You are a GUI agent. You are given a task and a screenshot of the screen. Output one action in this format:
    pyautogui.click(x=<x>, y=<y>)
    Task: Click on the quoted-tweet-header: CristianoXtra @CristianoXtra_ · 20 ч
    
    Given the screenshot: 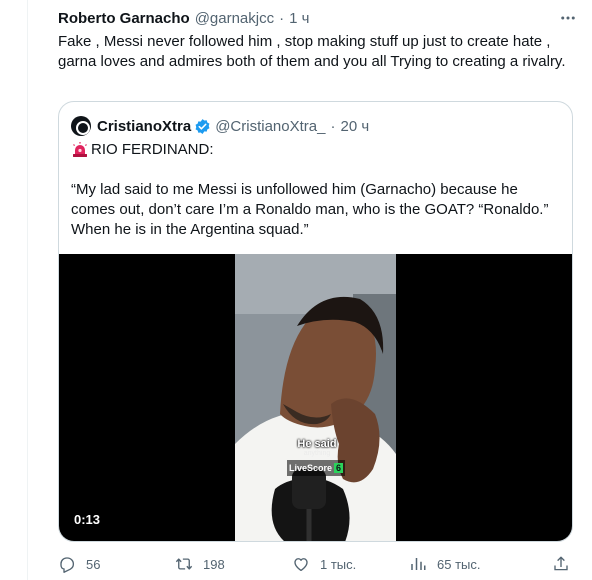 What is the action you would take?
    pyautogui.click(x=220, y=126)
    